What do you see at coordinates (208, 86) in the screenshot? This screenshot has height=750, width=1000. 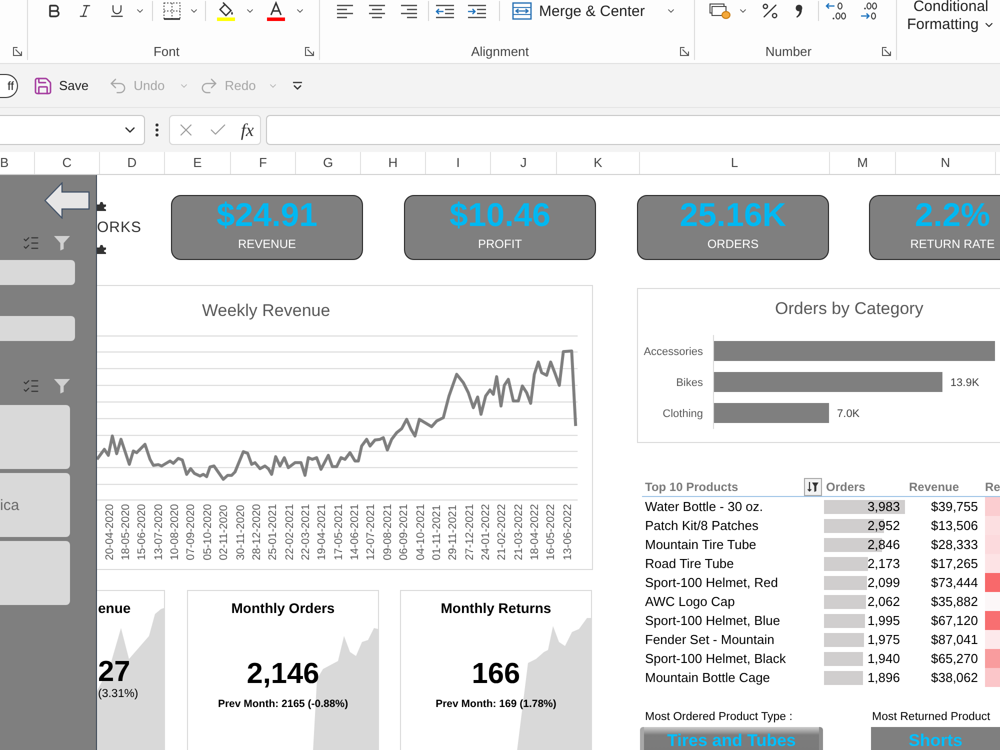 I see `redo-icon` at bounding box center [208, 86].